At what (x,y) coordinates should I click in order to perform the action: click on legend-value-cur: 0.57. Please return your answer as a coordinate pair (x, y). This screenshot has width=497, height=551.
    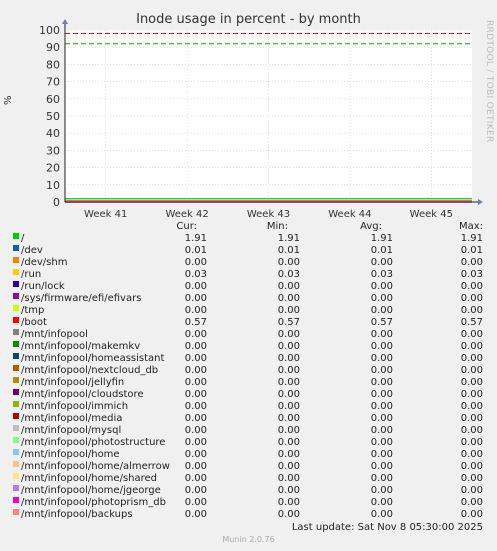
    Looking at the image, I should click on (195, 322).